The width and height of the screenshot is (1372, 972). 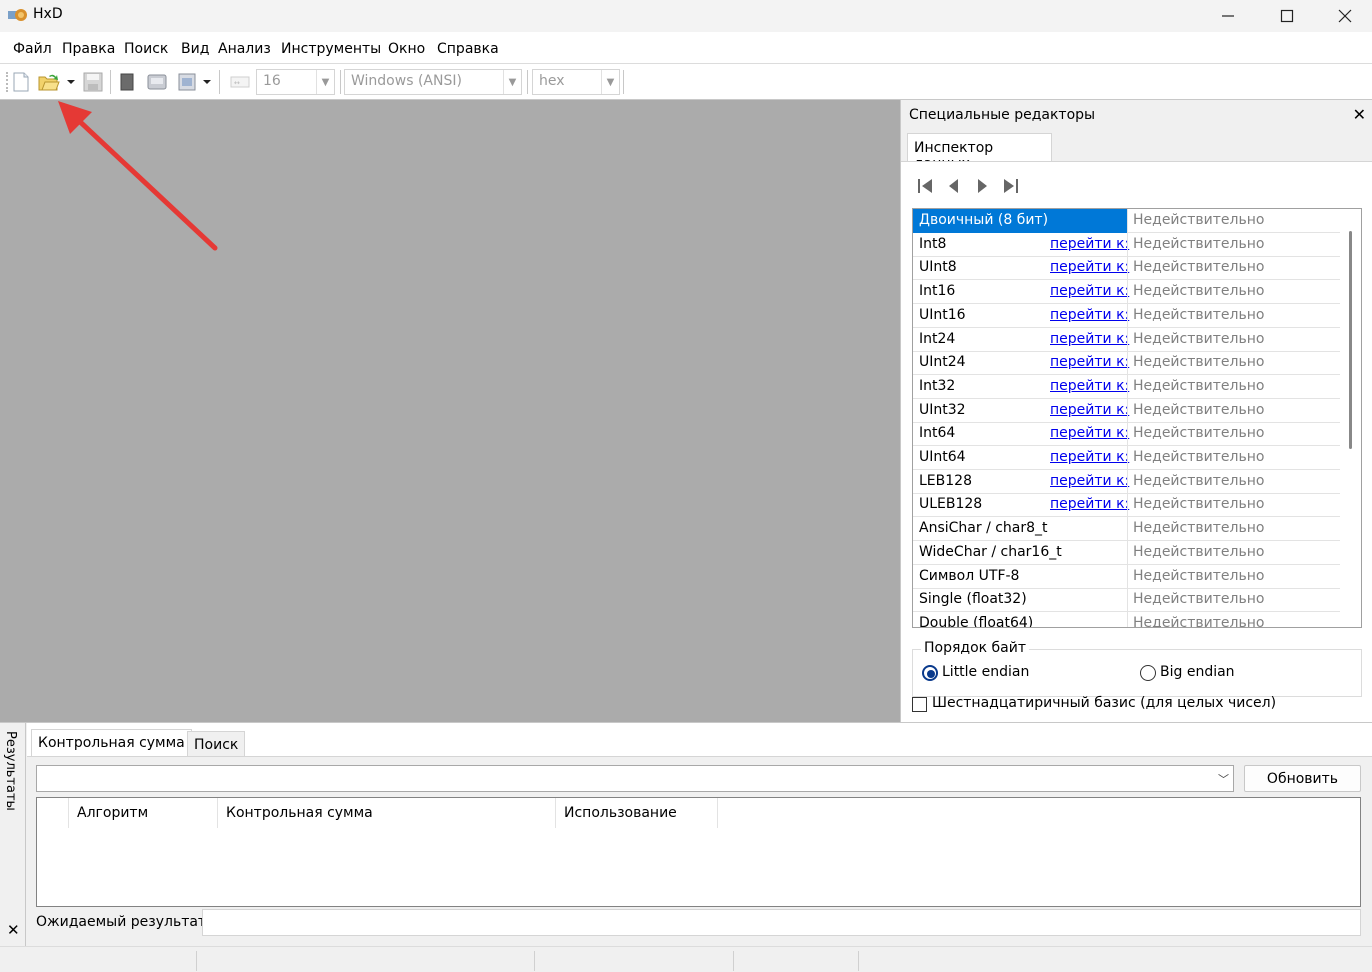 What do you see at coordinates (938, 267) in the screenshot?
I see `inspector-type-name: UInt8` at bounding box center [938, 267].